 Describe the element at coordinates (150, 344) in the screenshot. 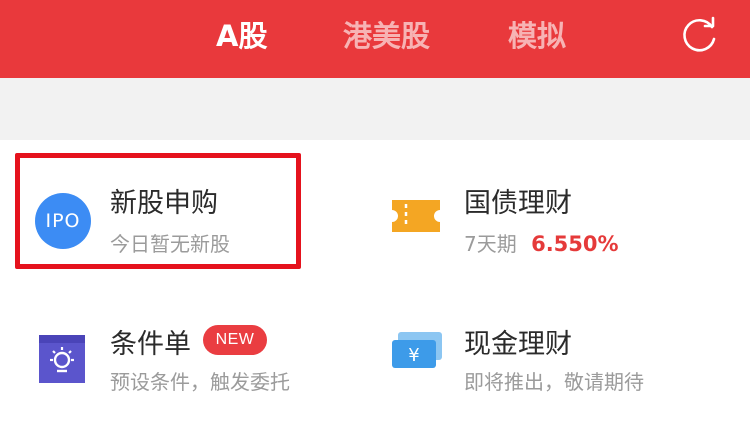

I see `conditional-order-title: 条件单` at that location.